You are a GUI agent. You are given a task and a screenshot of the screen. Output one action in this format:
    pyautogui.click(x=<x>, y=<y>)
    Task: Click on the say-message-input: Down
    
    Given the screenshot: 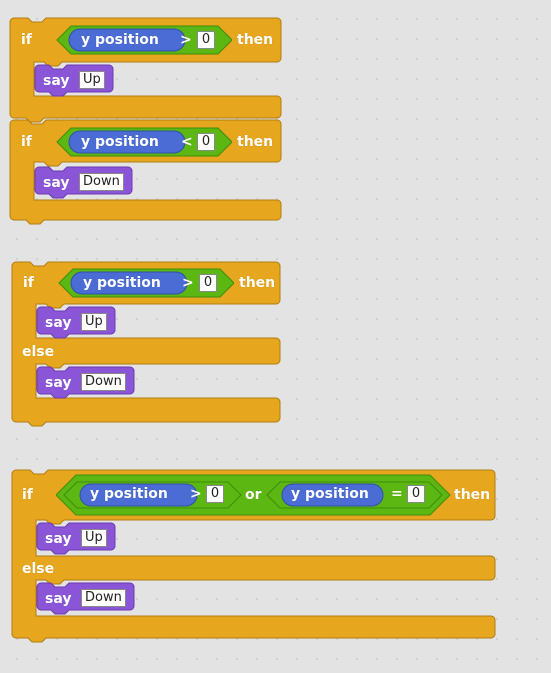 What is the action you would take?
    pyautogui.click(x=103, y=598)
    